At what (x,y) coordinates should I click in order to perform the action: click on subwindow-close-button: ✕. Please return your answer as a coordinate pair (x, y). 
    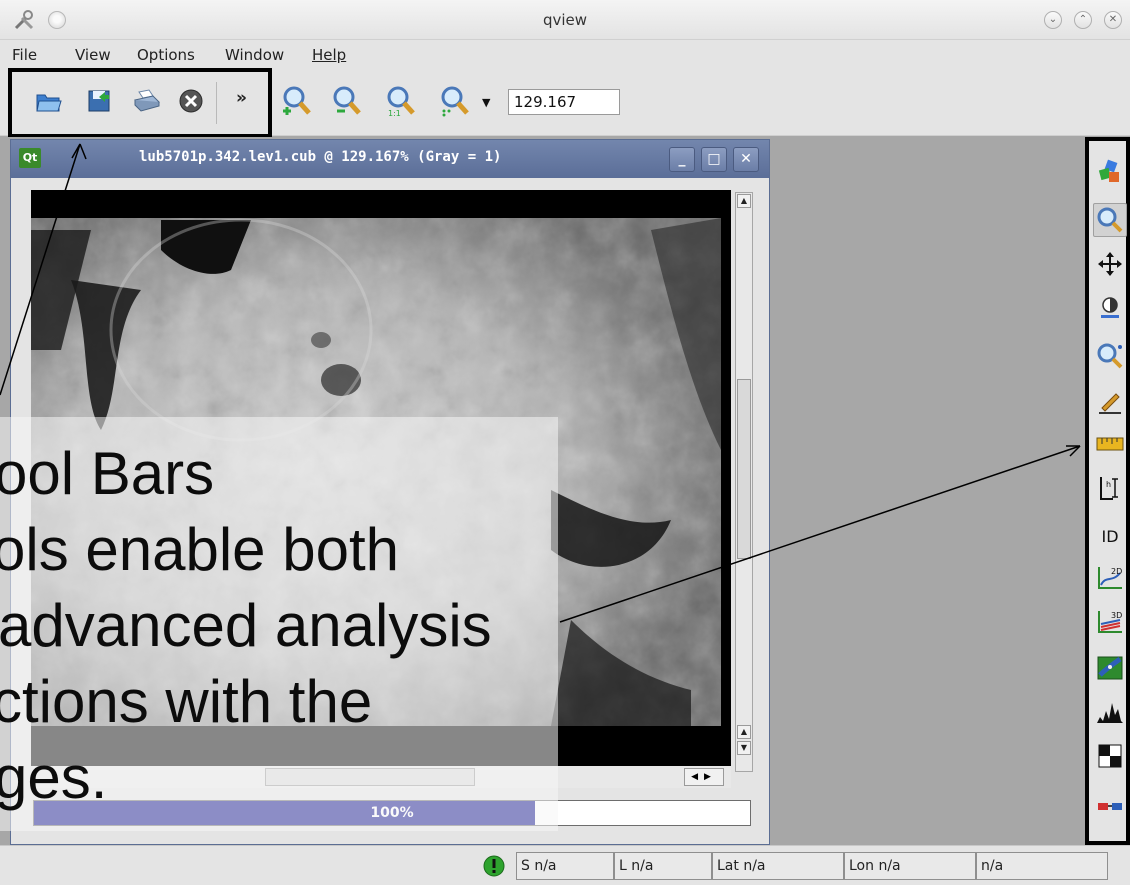
    Looking at the image, I should click on (746, 159).